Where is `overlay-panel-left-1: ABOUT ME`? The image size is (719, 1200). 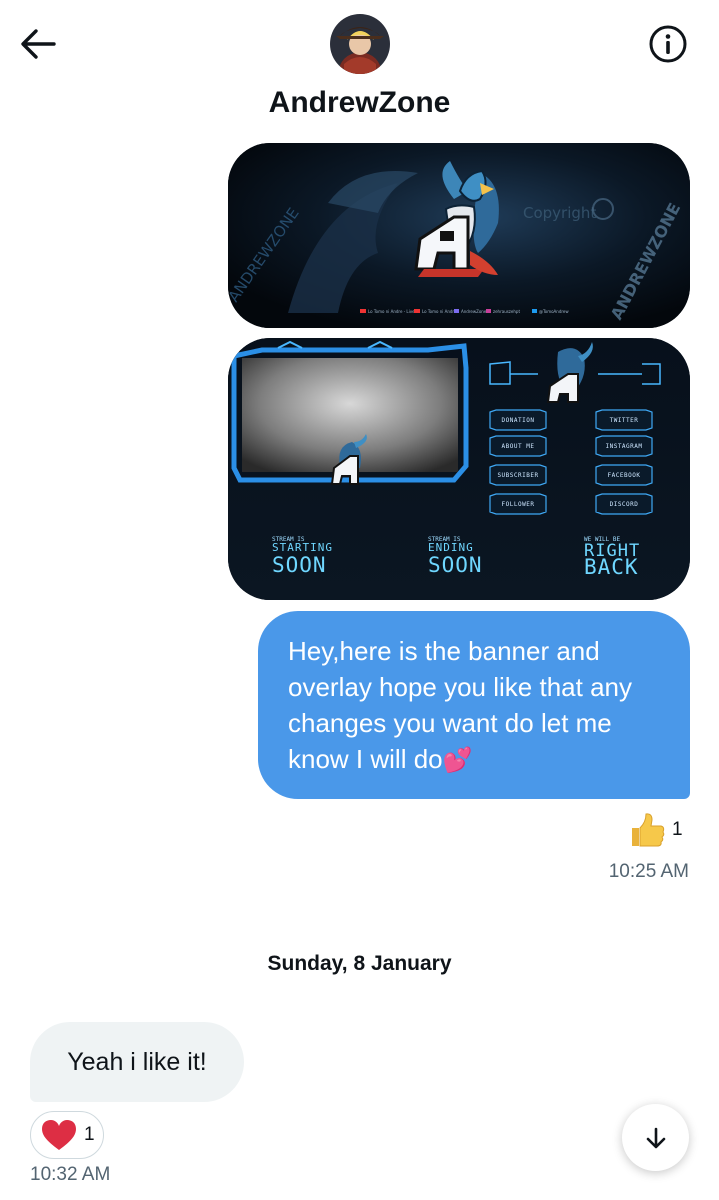
overlay-panel-left-1: ABOUT ME is located at coordinates (518, 446).